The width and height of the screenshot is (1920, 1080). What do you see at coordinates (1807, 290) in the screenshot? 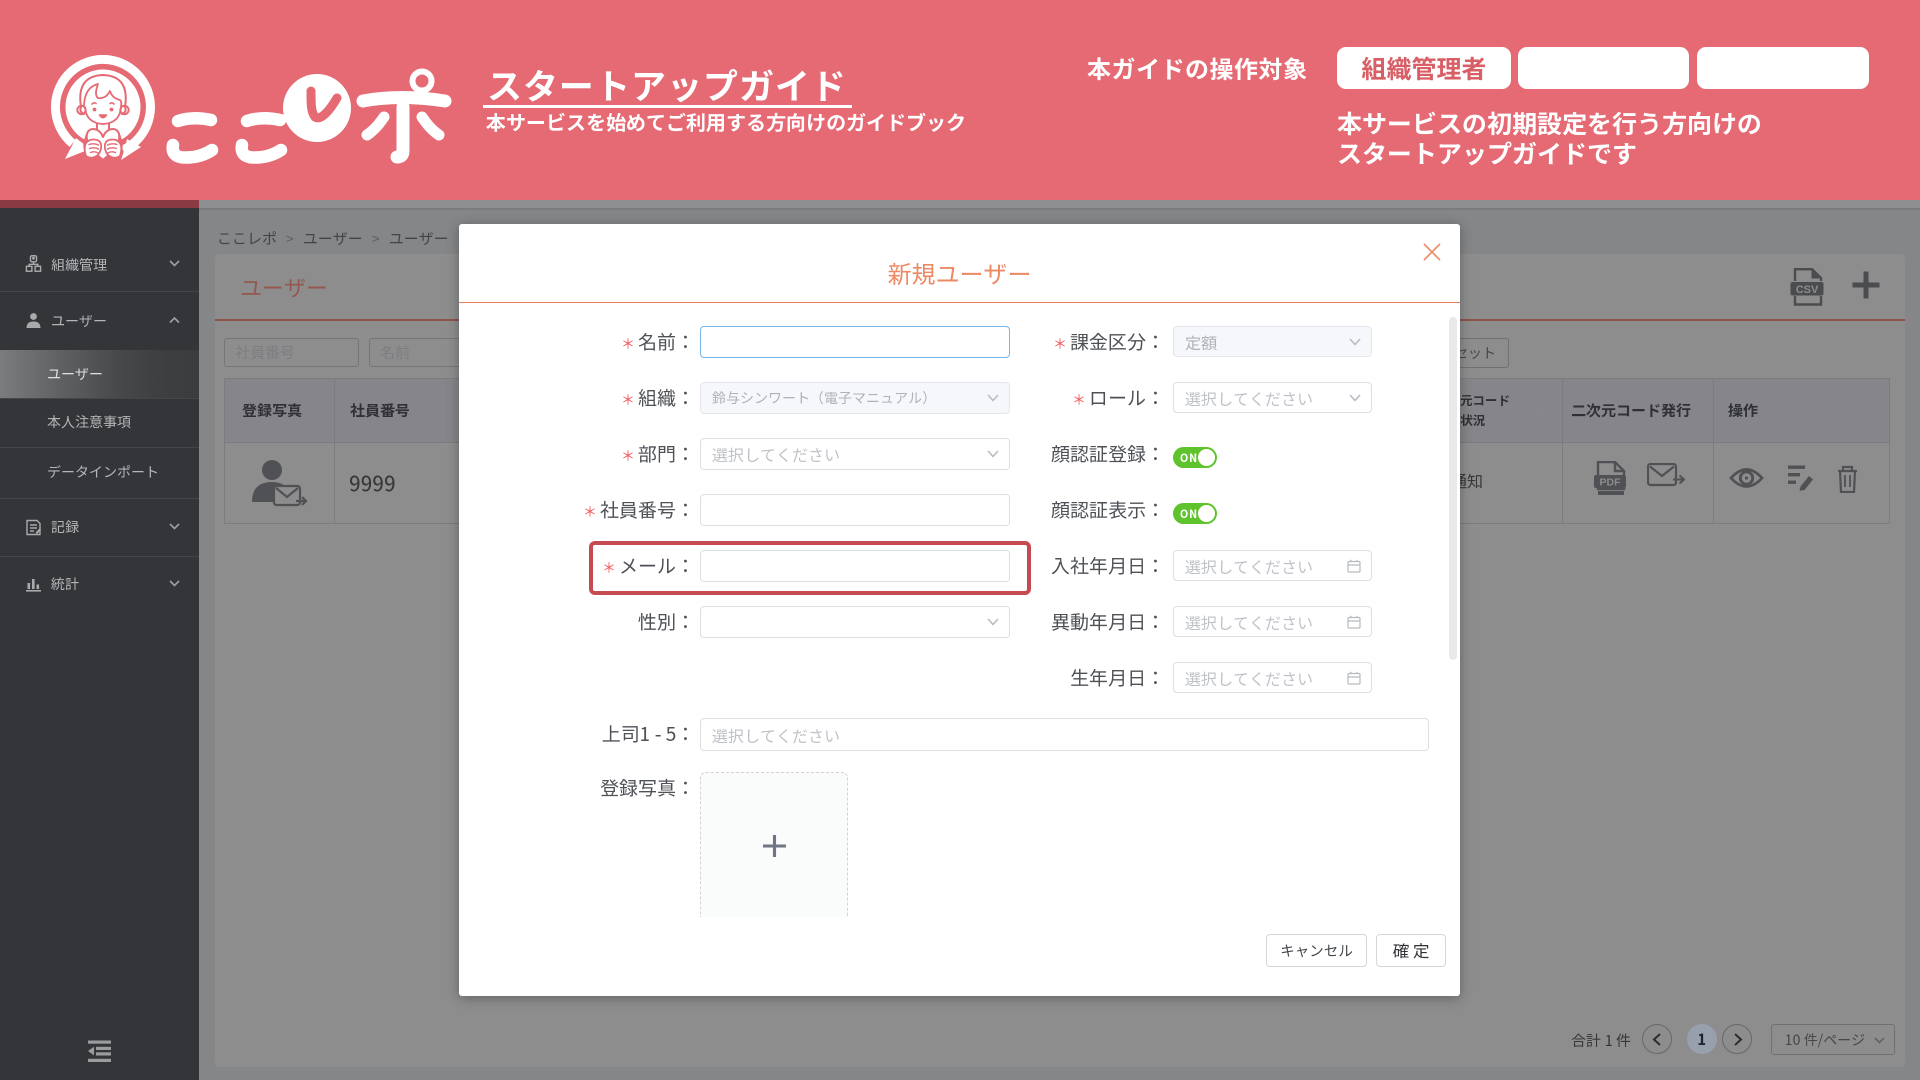
I see `svg-text: CSV` at bounding box center [1807, 290].